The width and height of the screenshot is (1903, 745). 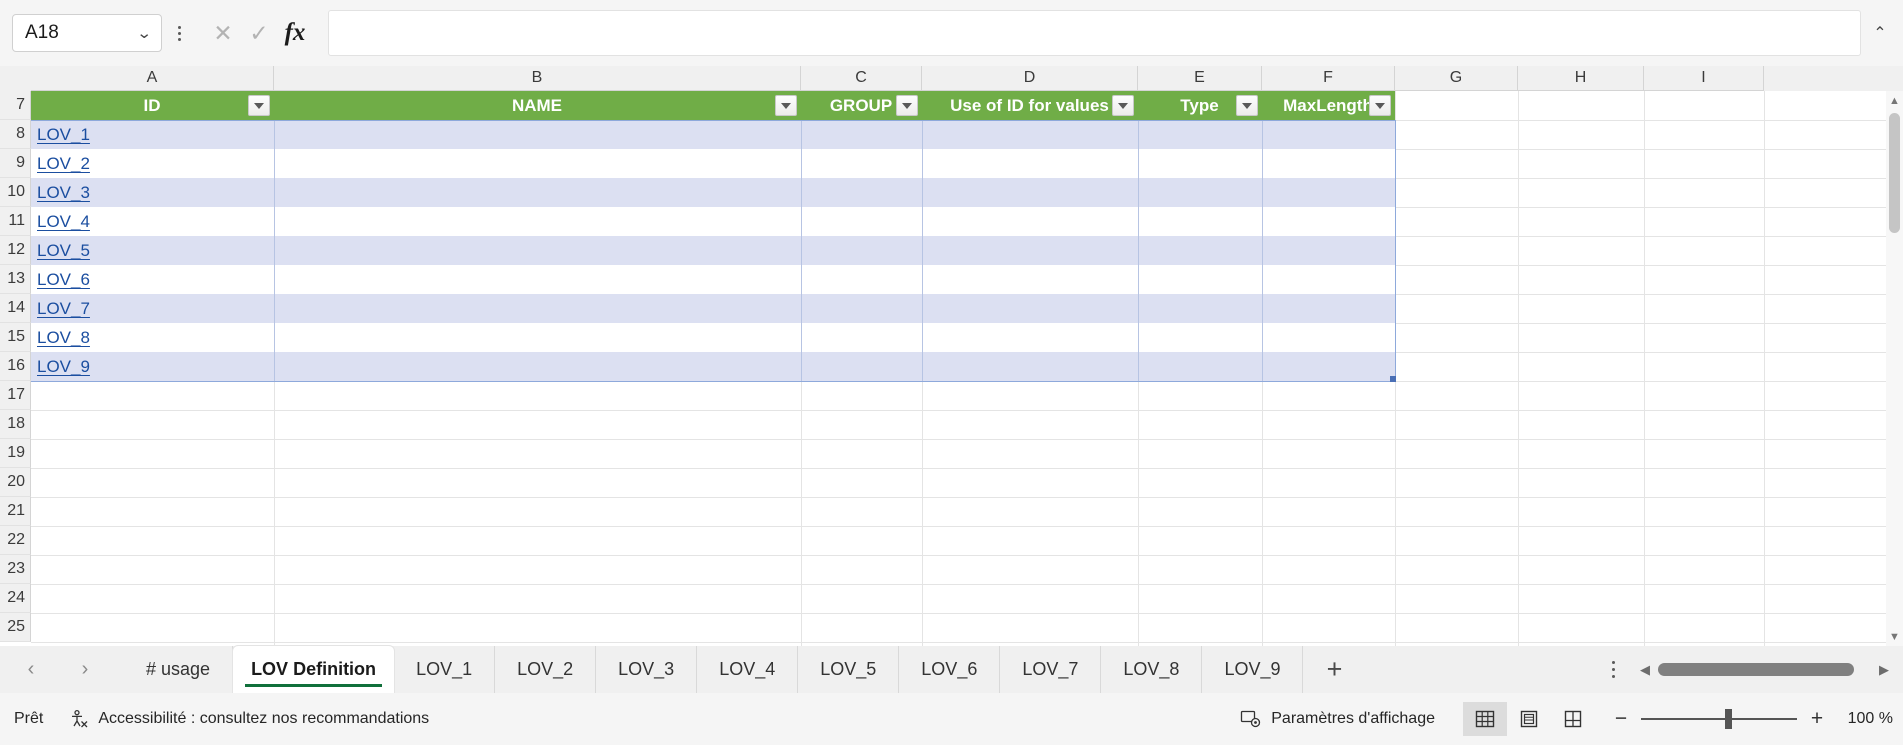 What do you see at coordinates (1880, 33) in the screenshot?
I see `chevron-up-icon: ⌃` at bounding box center [1880, 33].